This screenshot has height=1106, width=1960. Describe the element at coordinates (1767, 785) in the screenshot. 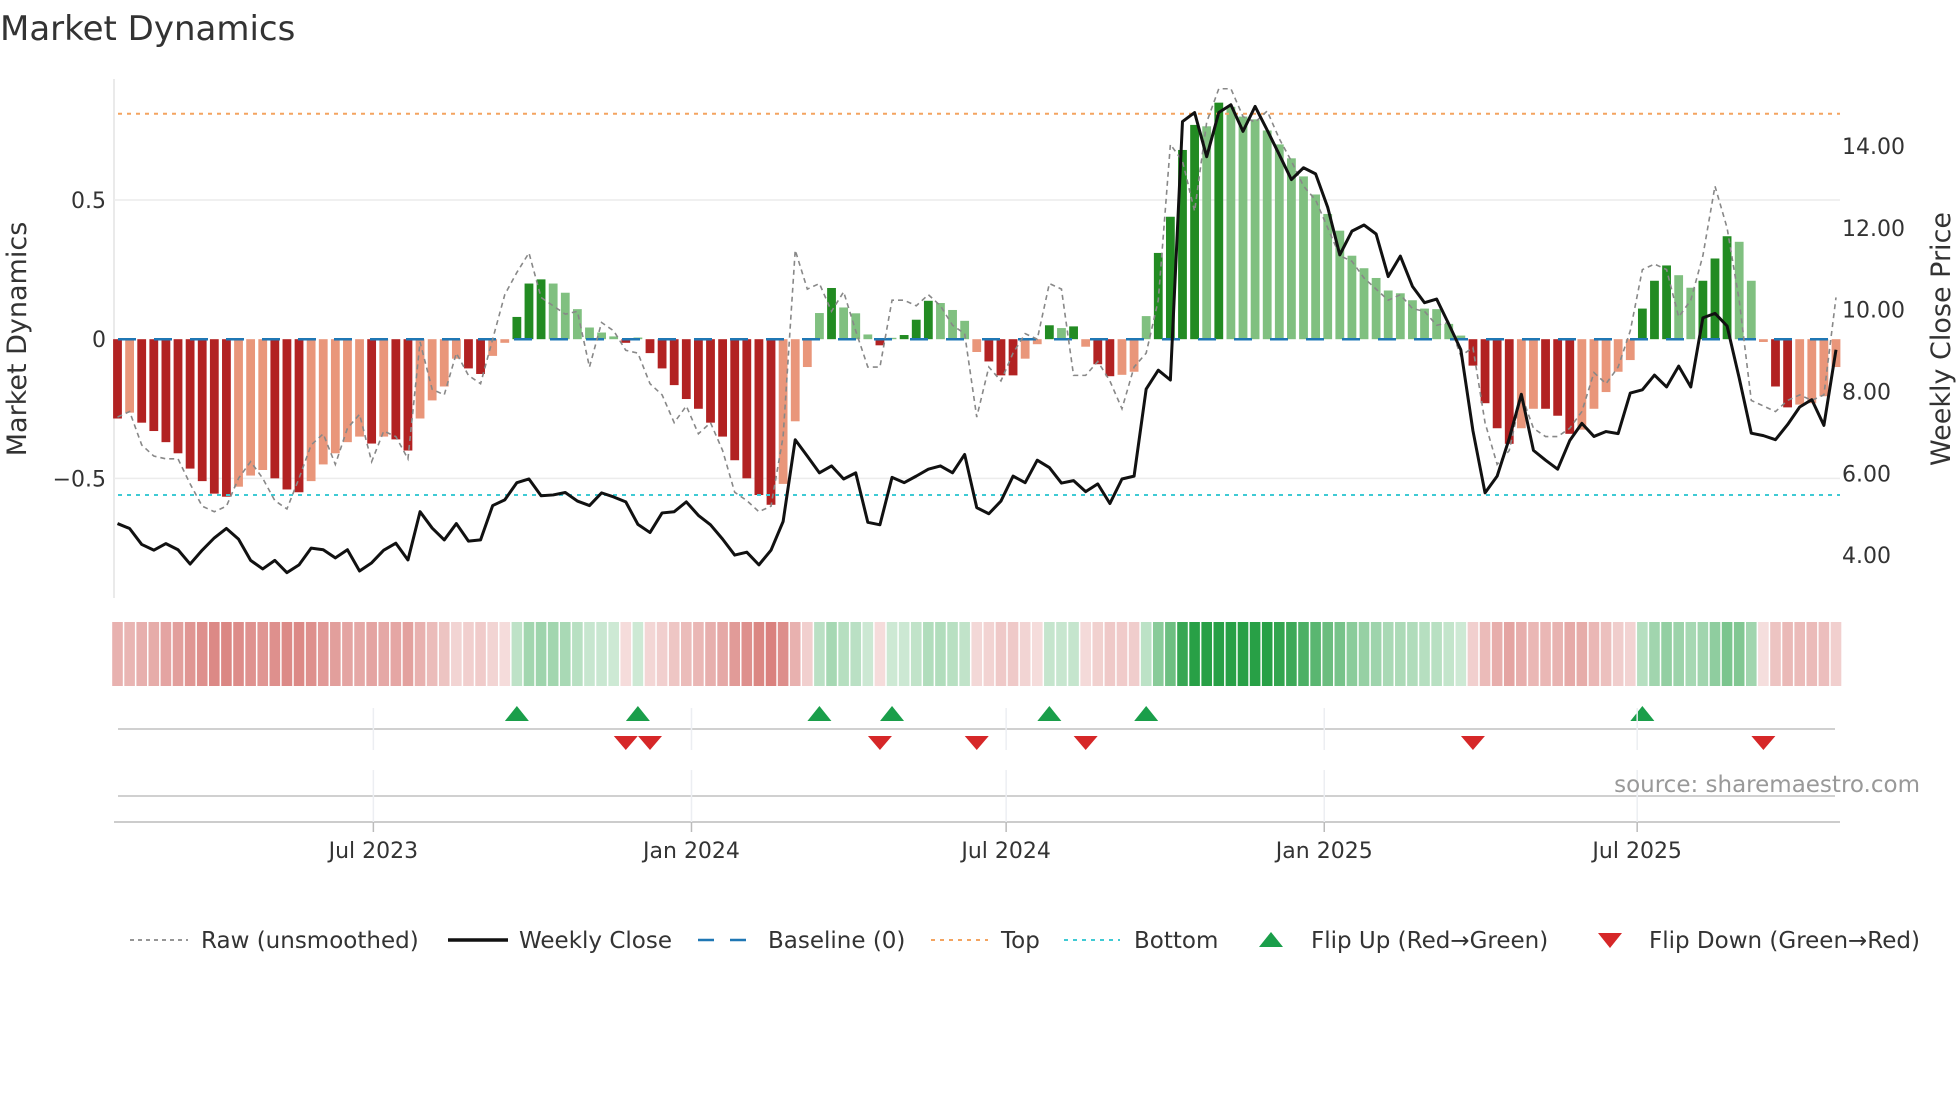

I see `source-label: source: sharemaestro.com` at that location.